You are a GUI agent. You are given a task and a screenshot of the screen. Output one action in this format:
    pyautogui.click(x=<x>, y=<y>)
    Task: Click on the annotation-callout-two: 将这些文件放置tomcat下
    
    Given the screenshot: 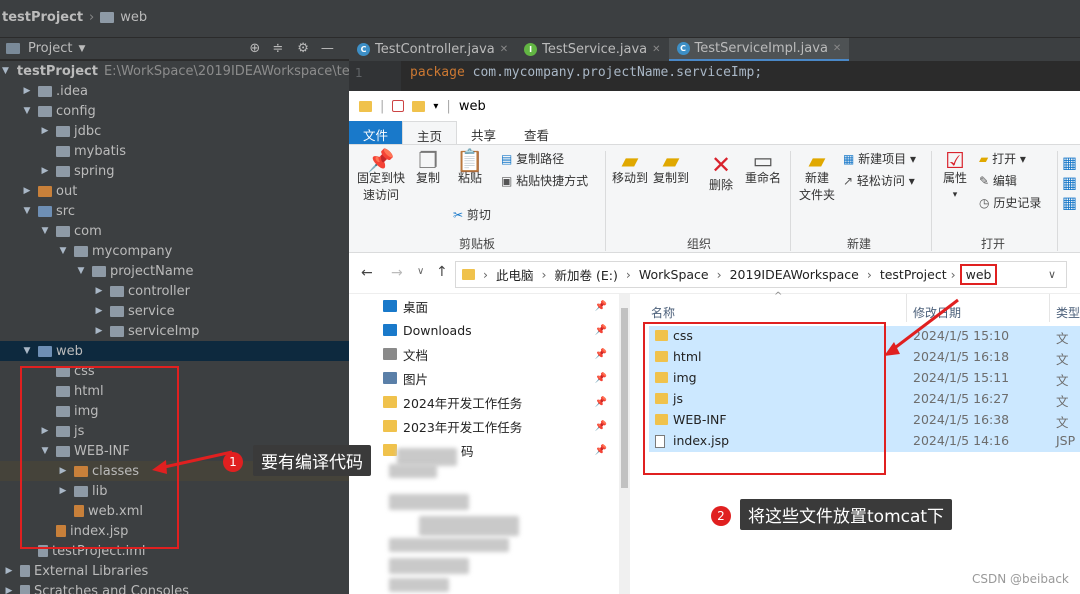 What is the action you would take?
    pyautogui.click(x=846, y=514)
    